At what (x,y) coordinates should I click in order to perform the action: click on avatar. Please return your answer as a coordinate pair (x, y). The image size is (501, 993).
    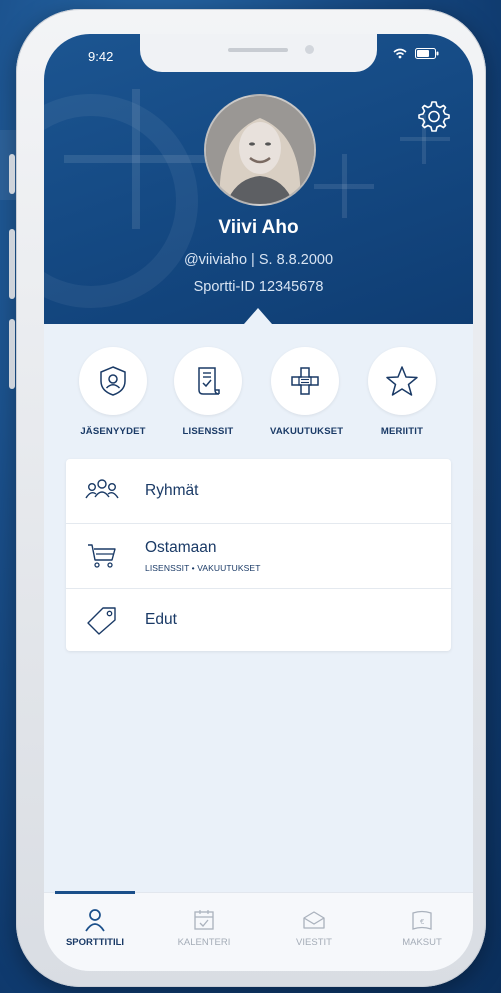
    Looking at the image, I should click on (260, 150).